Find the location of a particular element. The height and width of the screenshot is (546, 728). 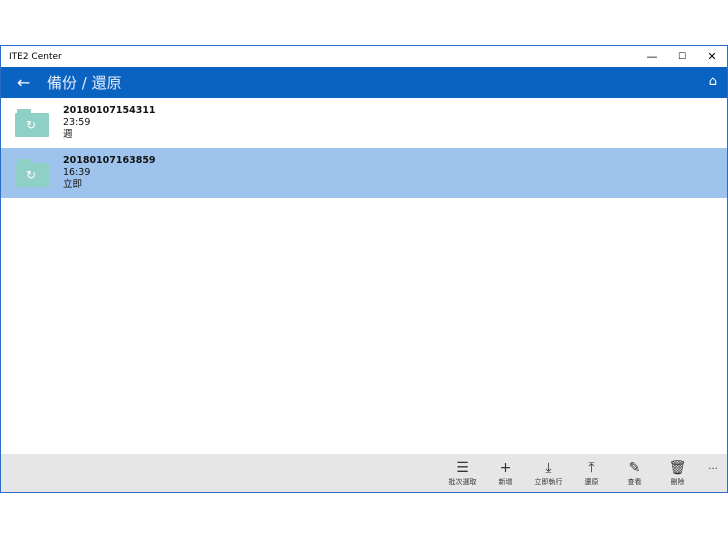

trash-icon: 🗑 is located at coordinates (677, 467).